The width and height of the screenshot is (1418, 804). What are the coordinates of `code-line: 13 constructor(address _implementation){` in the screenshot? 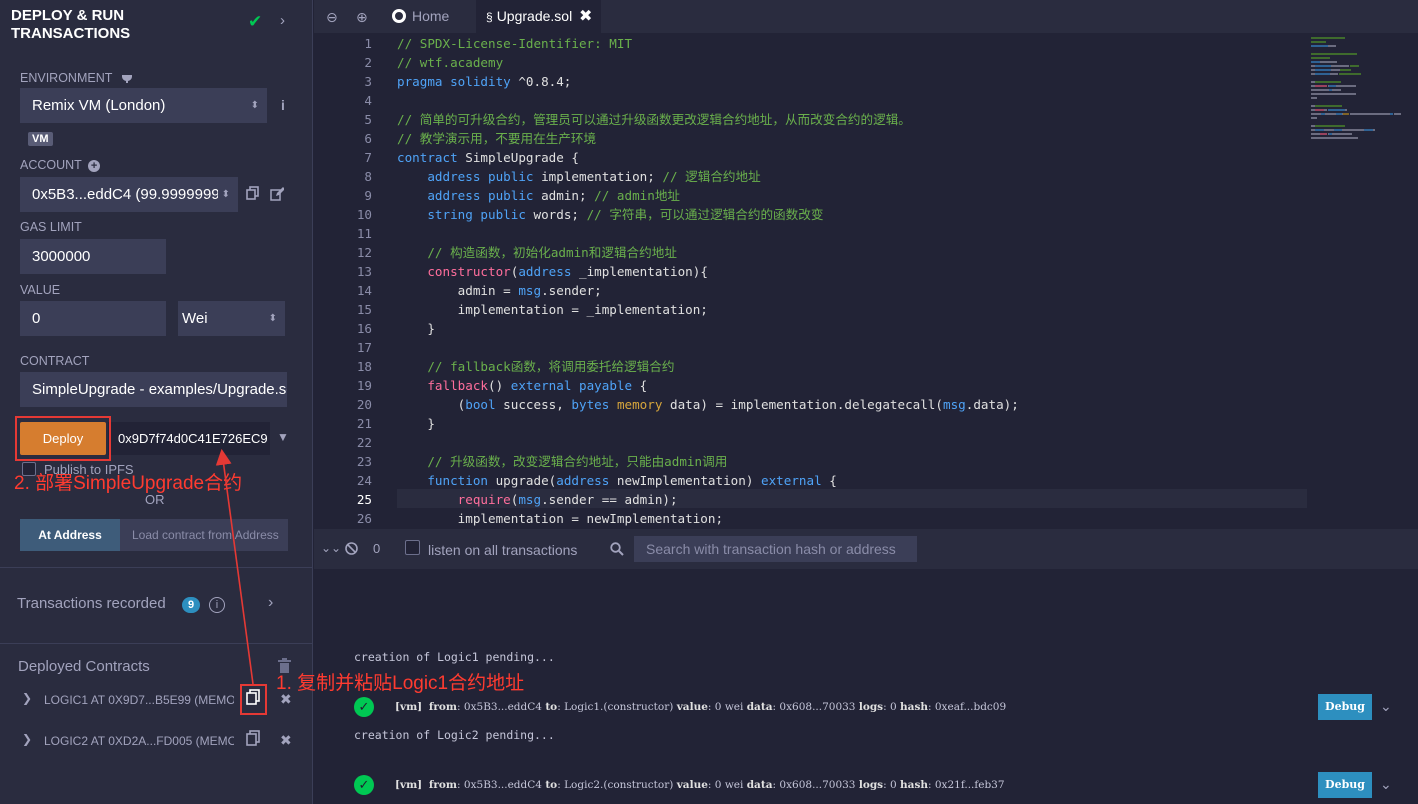 It's located at (810, 271).